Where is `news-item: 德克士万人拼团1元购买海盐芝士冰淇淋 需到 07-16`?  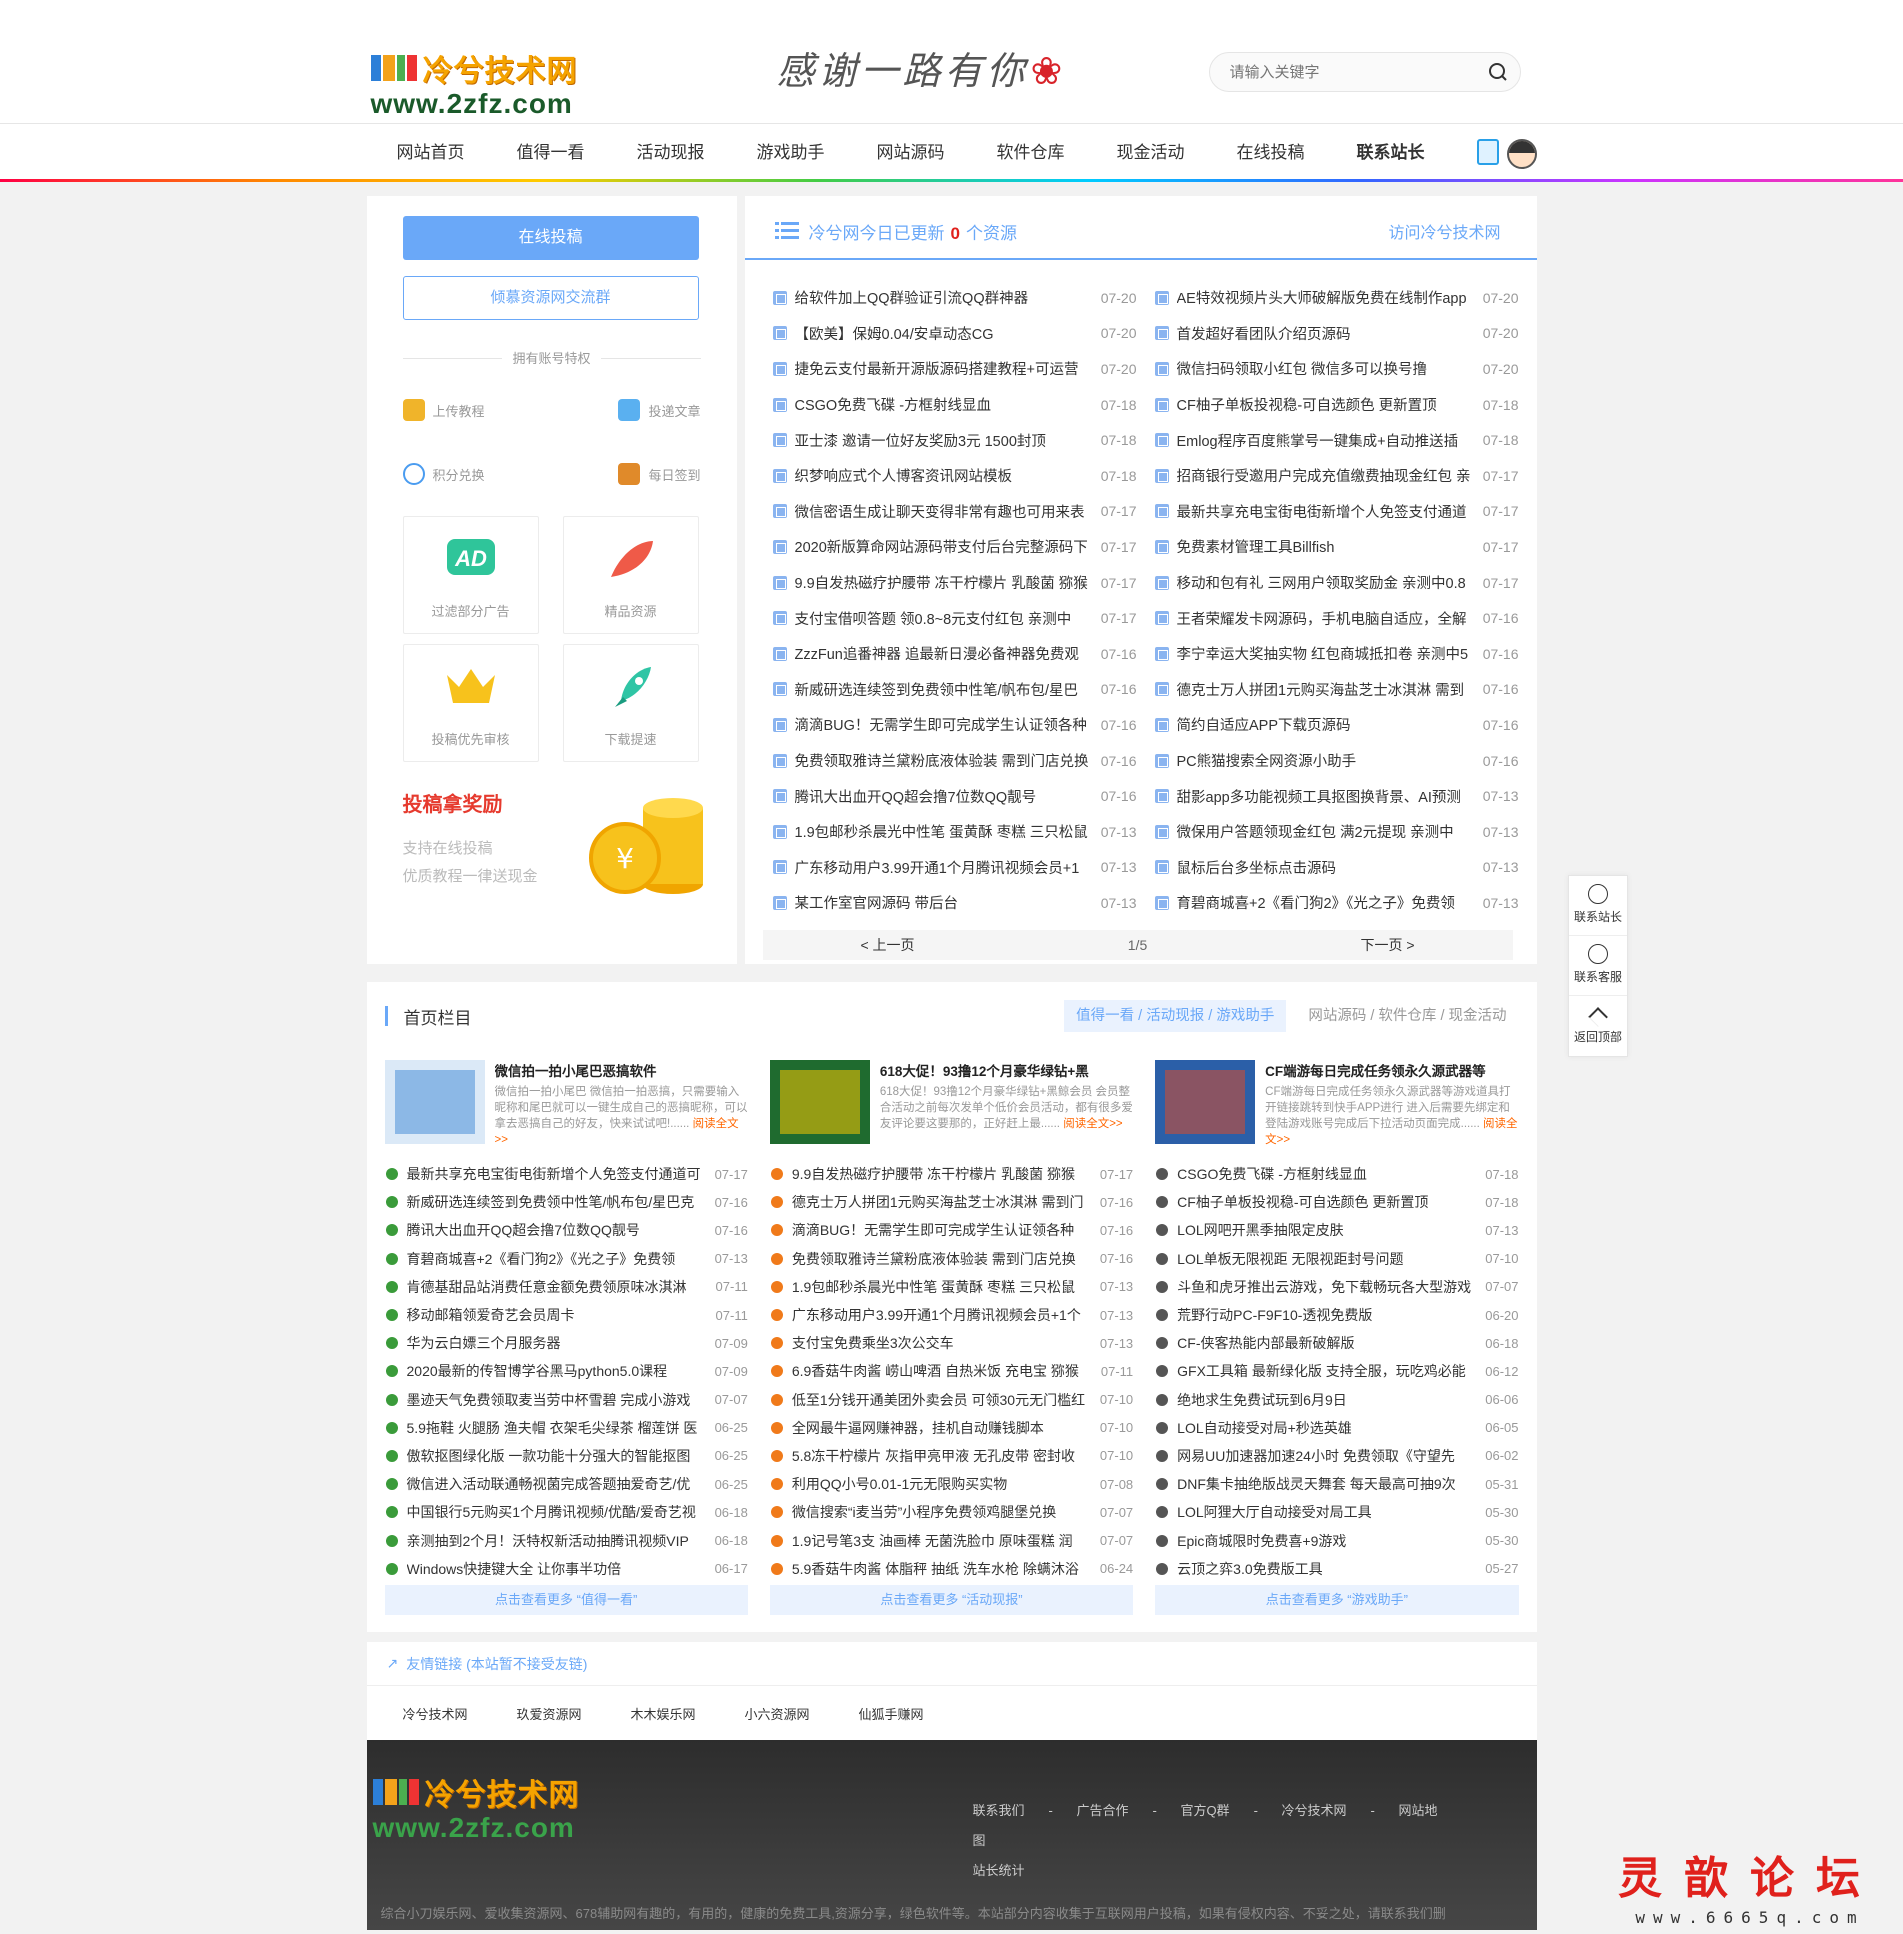
news-item: 德克士万人拼团1元购买海盐芝士冰淇淋 需到 07-16 is located at coordinates (1336, 690).